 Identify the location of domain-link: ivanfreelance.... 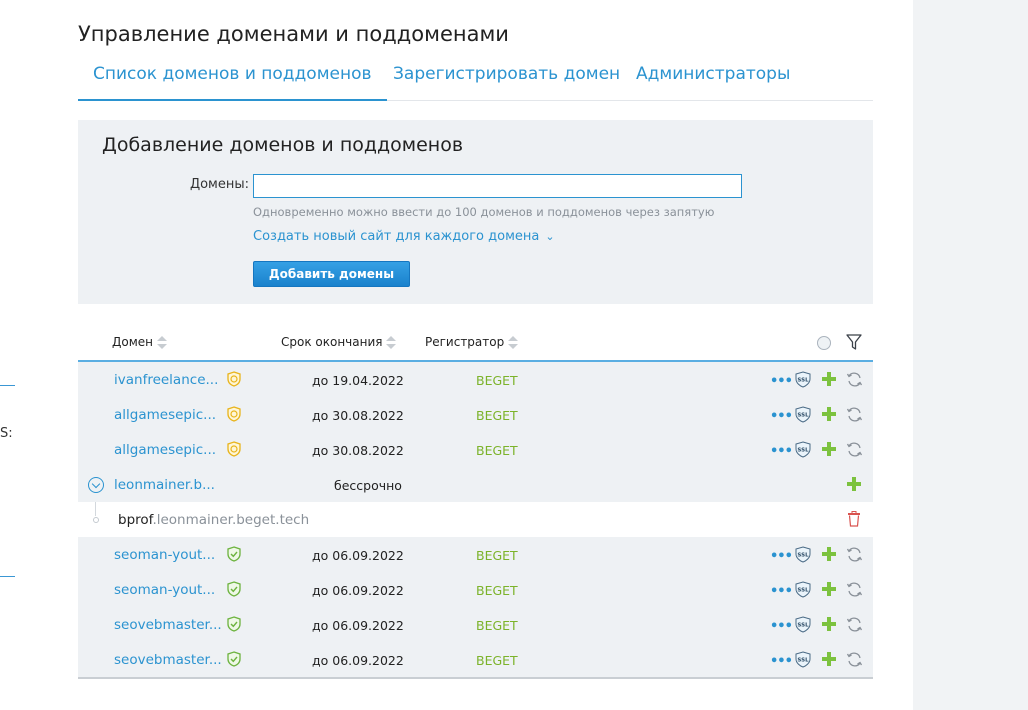
(166, 380).